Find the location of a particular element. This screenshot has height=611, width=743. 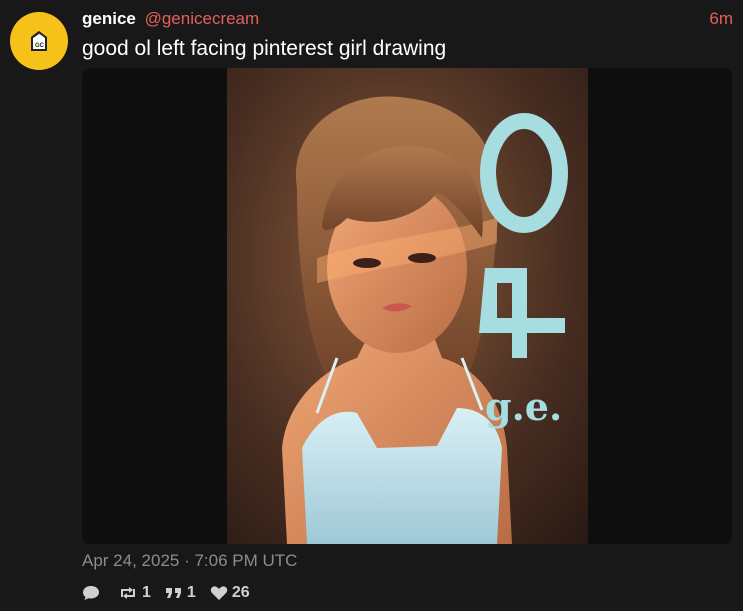

svg-text: GC is located at coordinates (40, 46).